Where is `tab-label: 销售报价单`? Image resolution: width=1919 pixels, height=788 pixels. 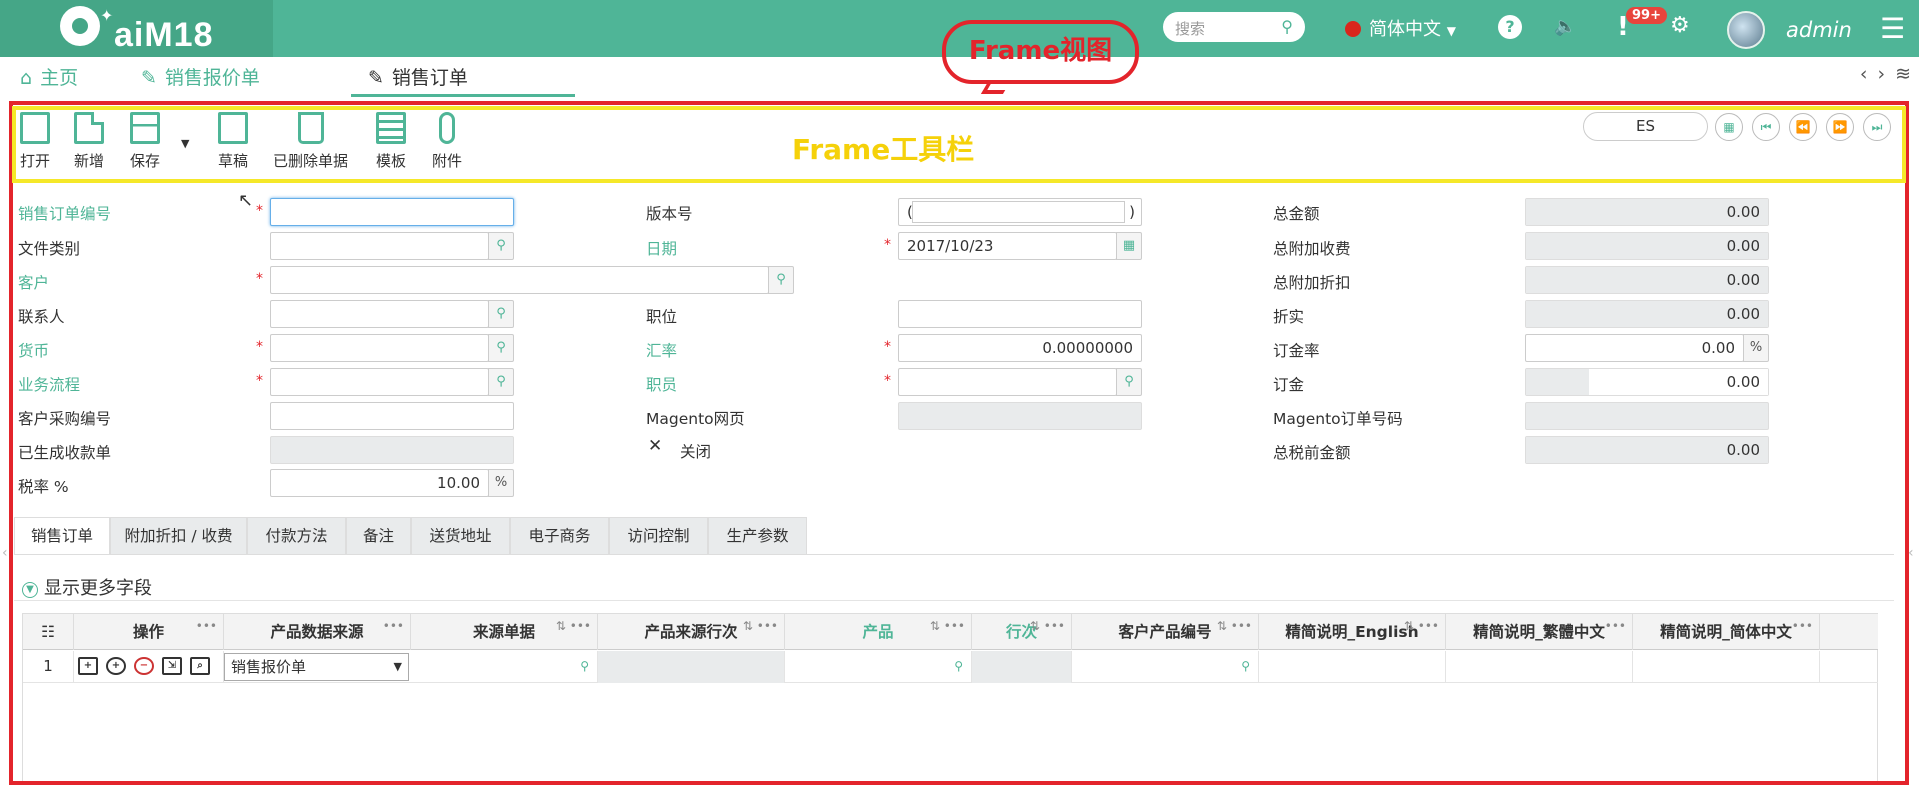 tab-label: 销售报价单 is located at coordinates (212, 78).